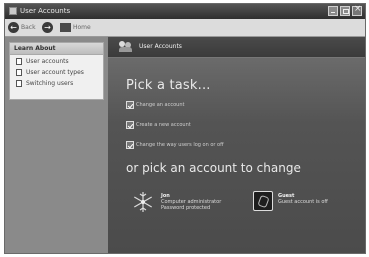  I want to click on back-label: Back, so click(28, 27).